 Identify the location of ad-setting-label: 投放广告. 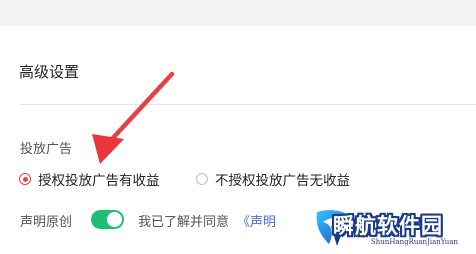
(46, 149).